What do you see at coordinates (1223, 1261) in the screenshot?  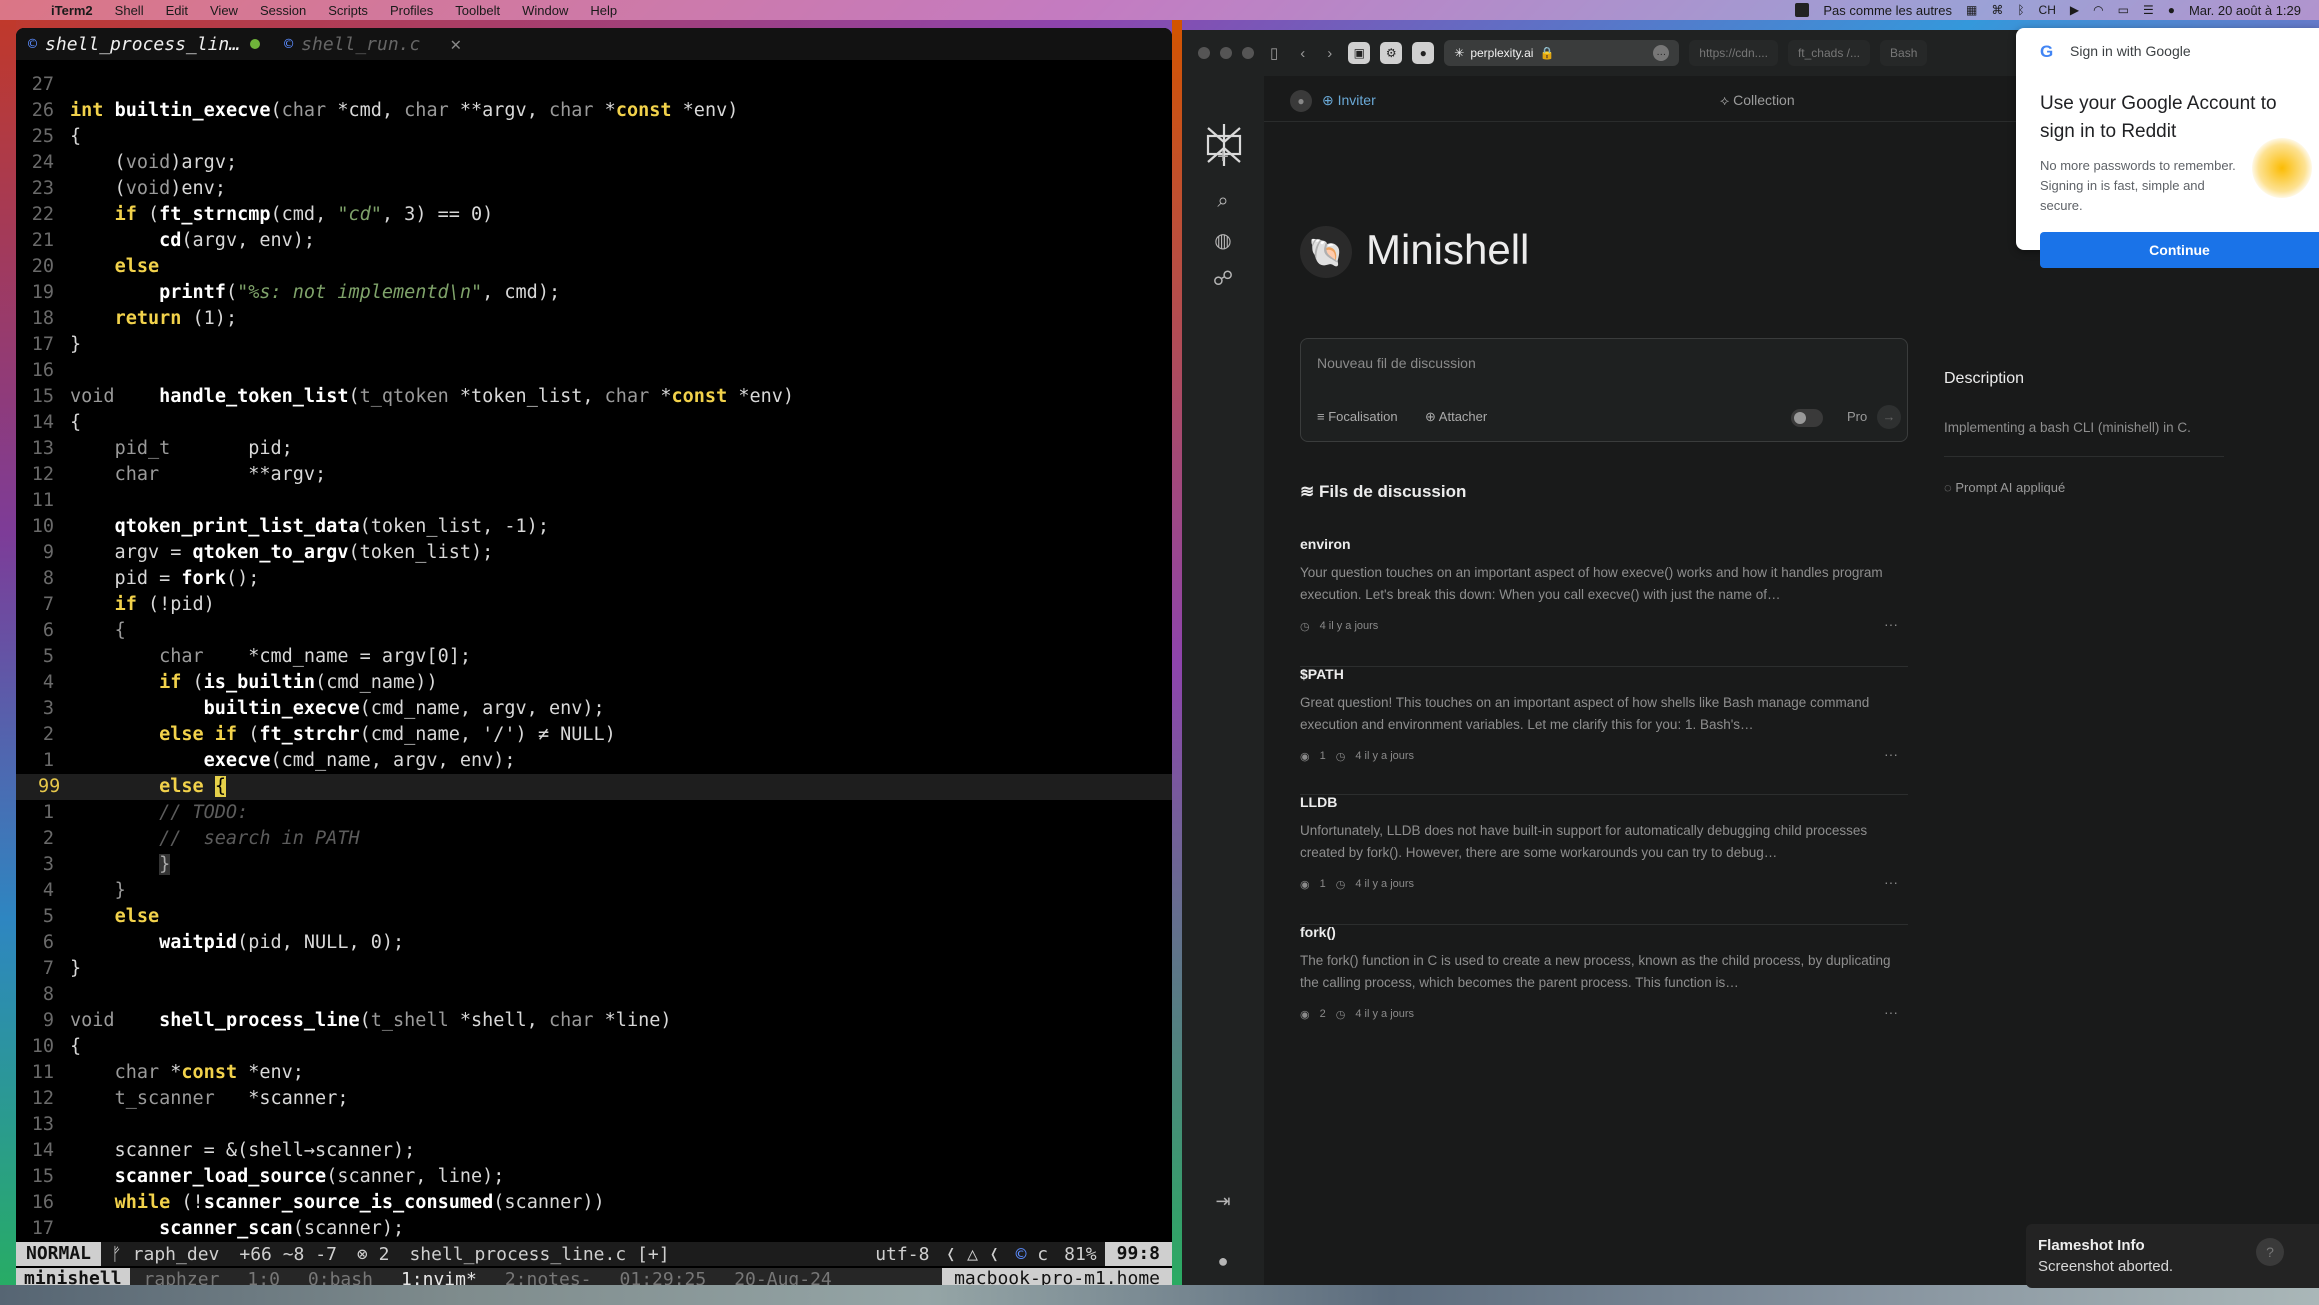 I see `account-icon: ●` at bounding box center [1223, 1261].